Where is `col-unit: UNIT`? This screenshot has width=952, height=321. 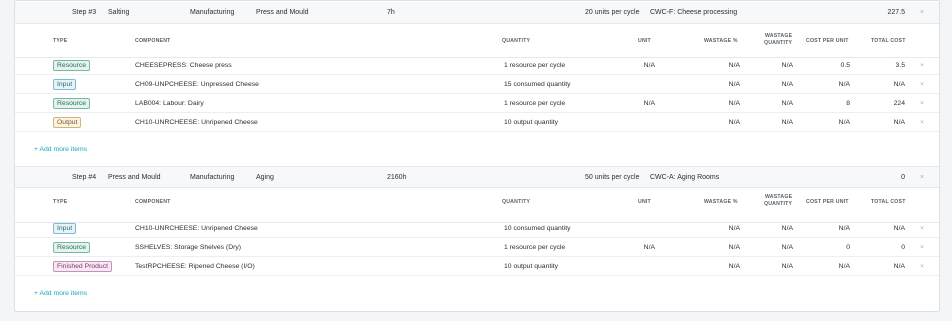 col-unit: UNIT is located at coordinates (644, 202).